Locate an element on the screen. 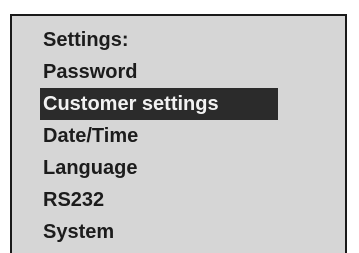  menu-item-date-time: Date/Time is located at coordinates (159, 136).